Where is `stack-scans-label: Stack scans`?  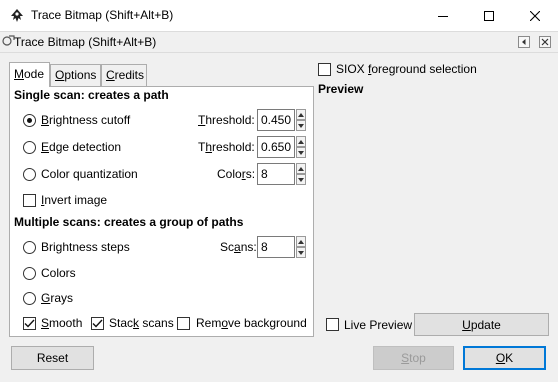 stack-scans-label: Stack scans is located at coordinates (141, 323).